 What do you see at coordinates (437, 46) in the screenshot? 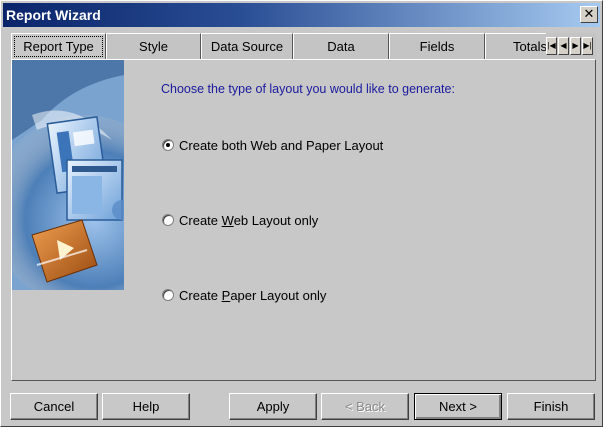
I see `tab-fields: Fields` at bounding box center [437, 46].